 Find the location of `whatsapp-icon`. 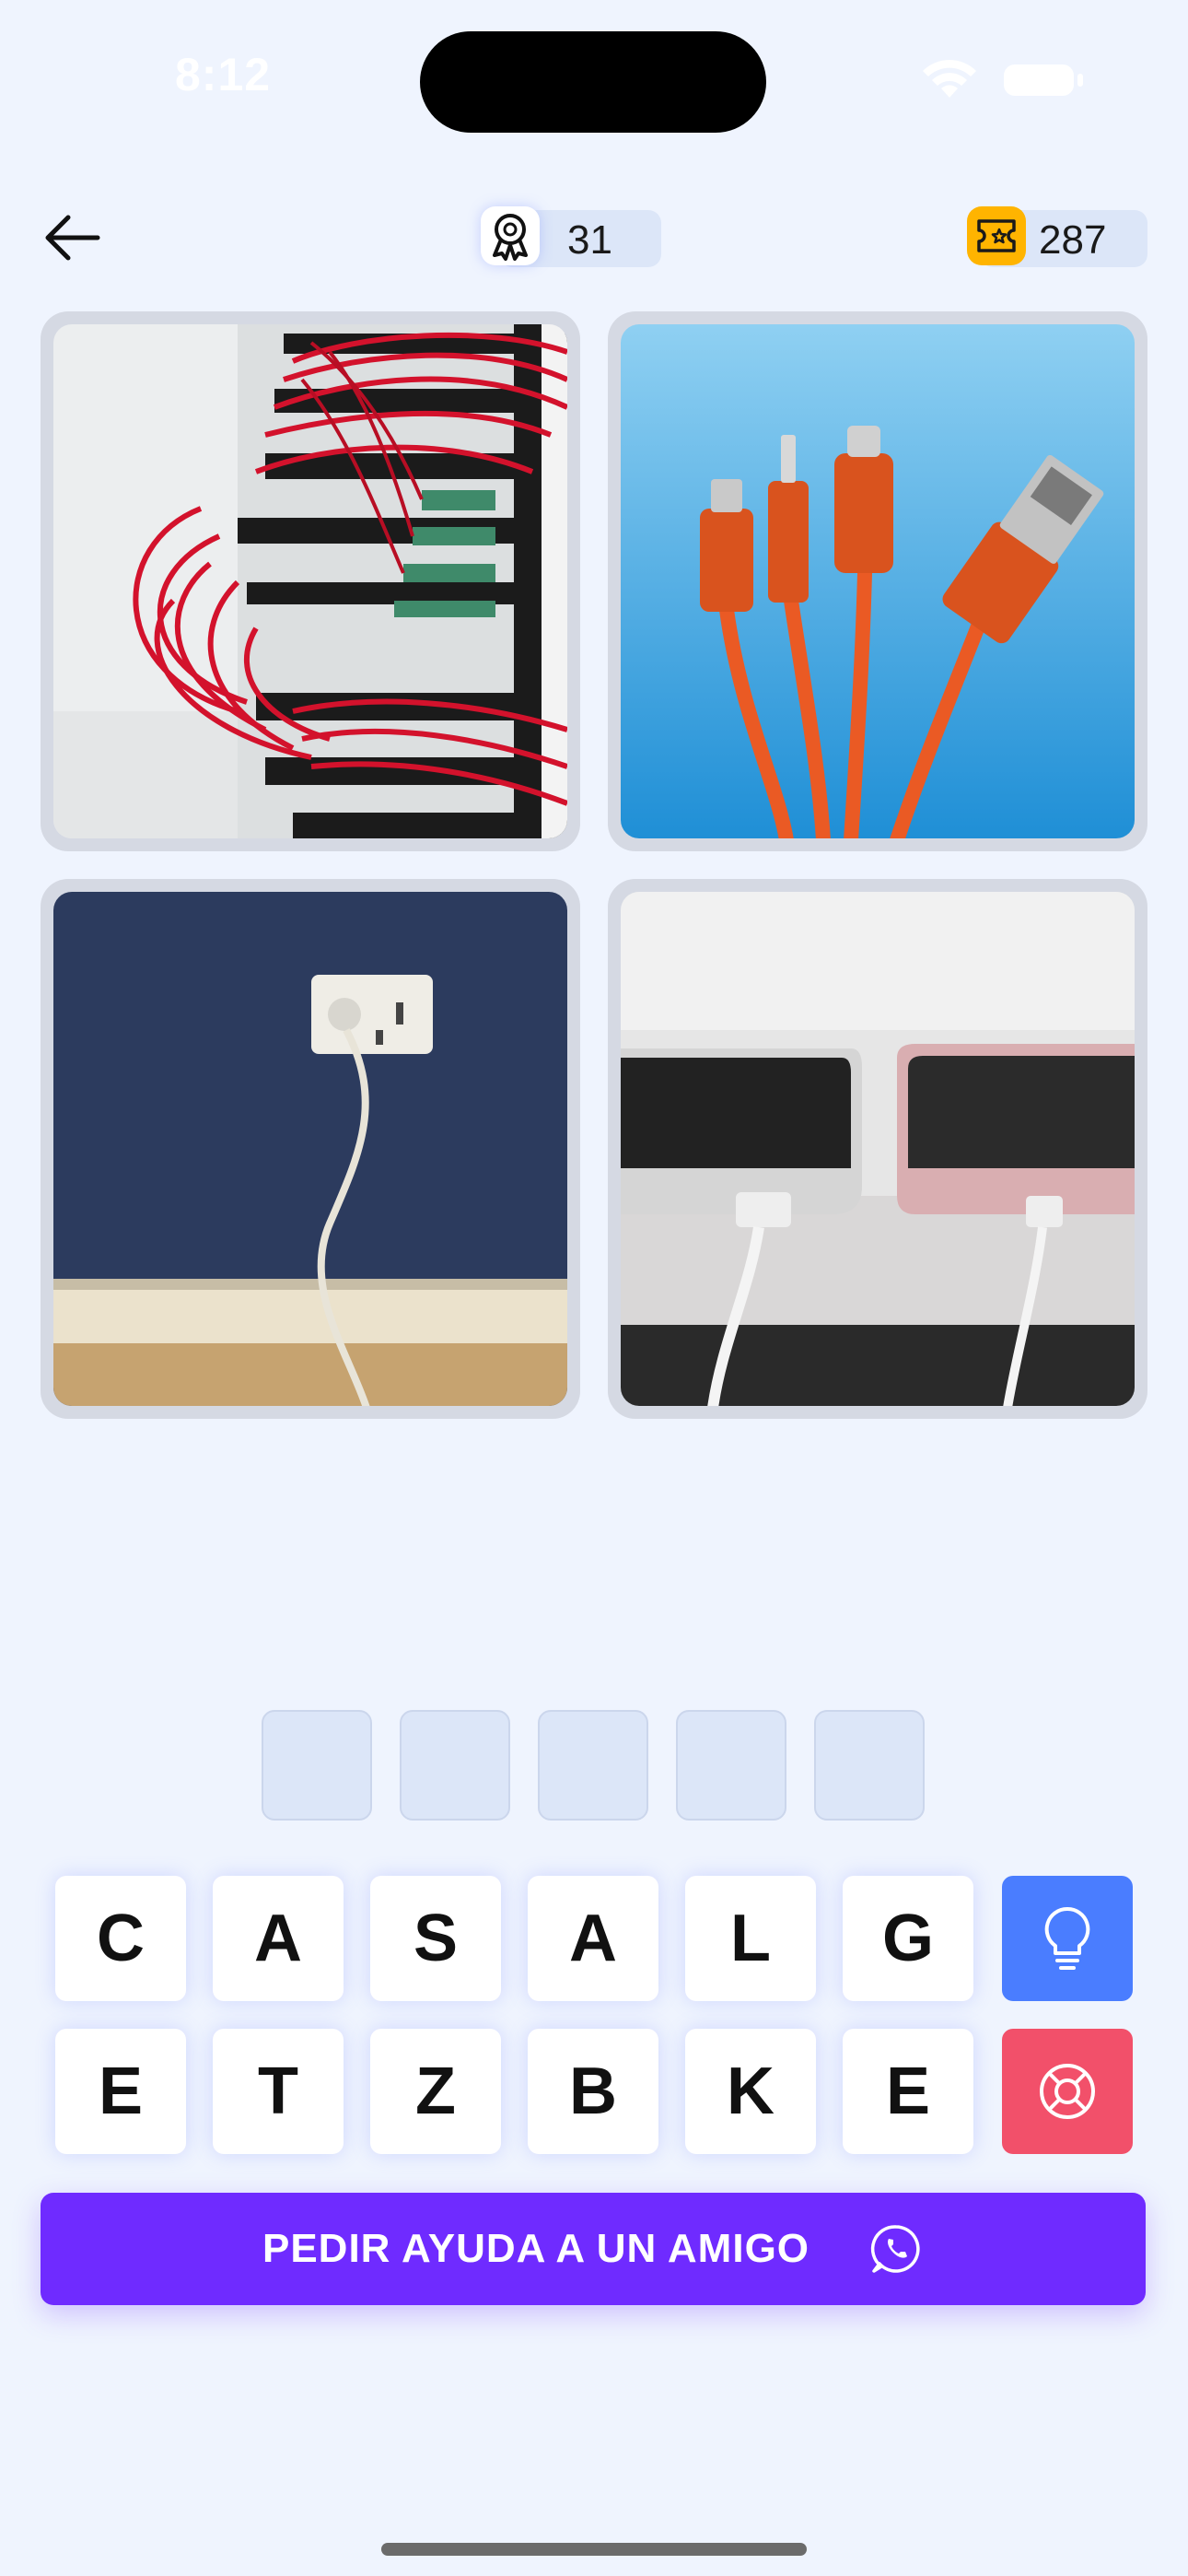

whatsapp-icon is located at coordinates (895, 2249).